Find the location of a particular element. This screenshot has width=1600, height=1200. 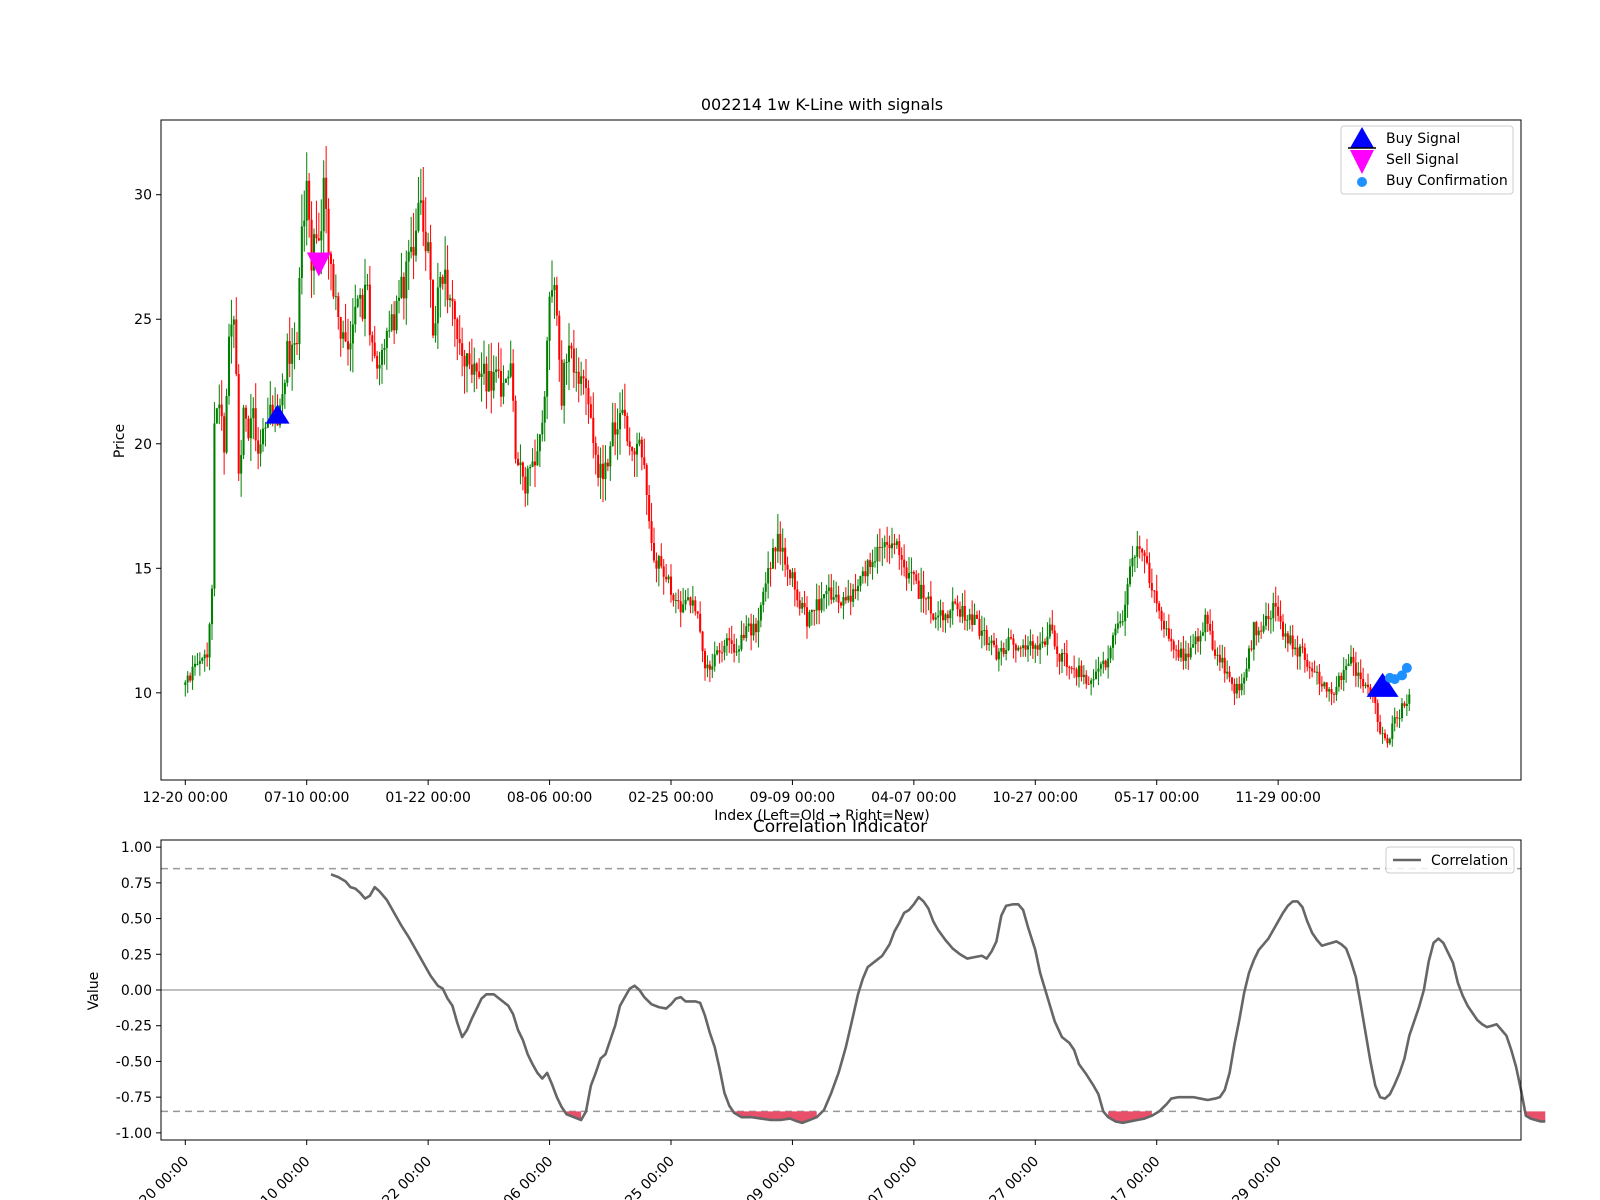

correlation-xtick-label: 29 00:00 is located at coordinates (1257, 1177).